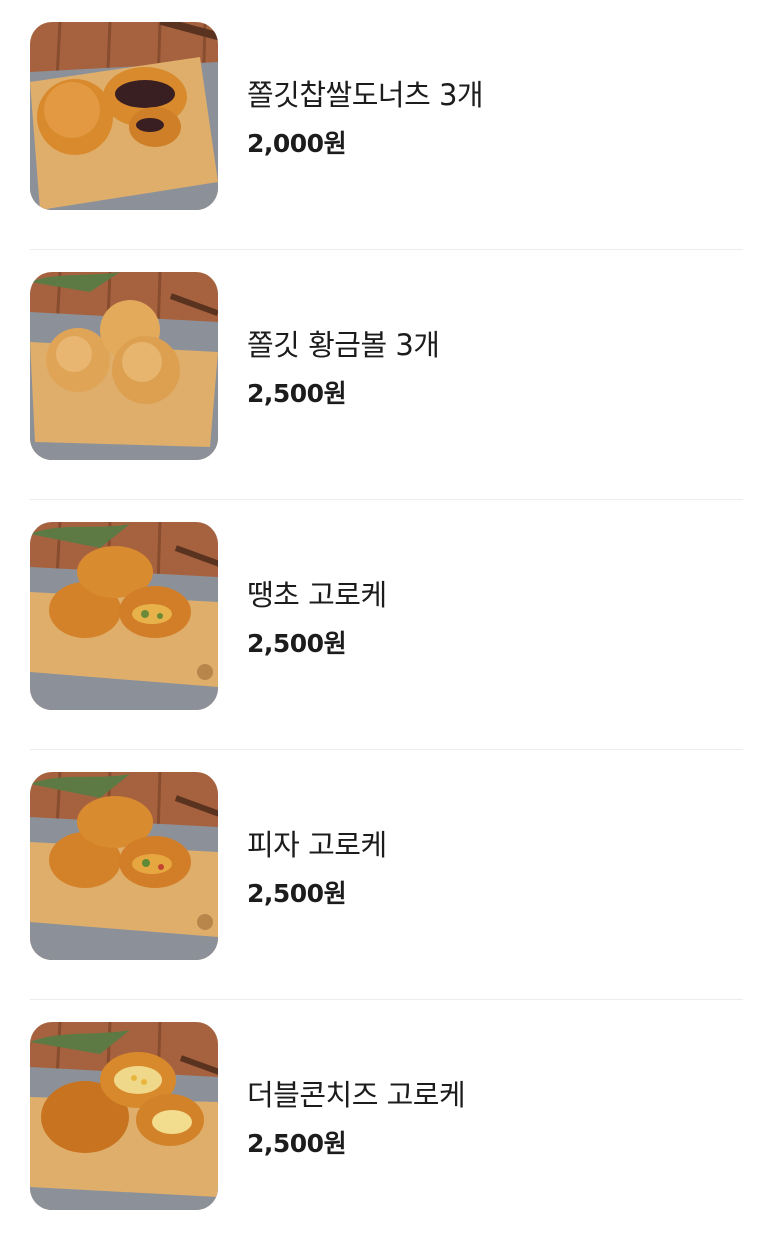 This screenshot has height=1250, width=773. I want to click on menu-item-price: 2,000원, so click(297, 143).